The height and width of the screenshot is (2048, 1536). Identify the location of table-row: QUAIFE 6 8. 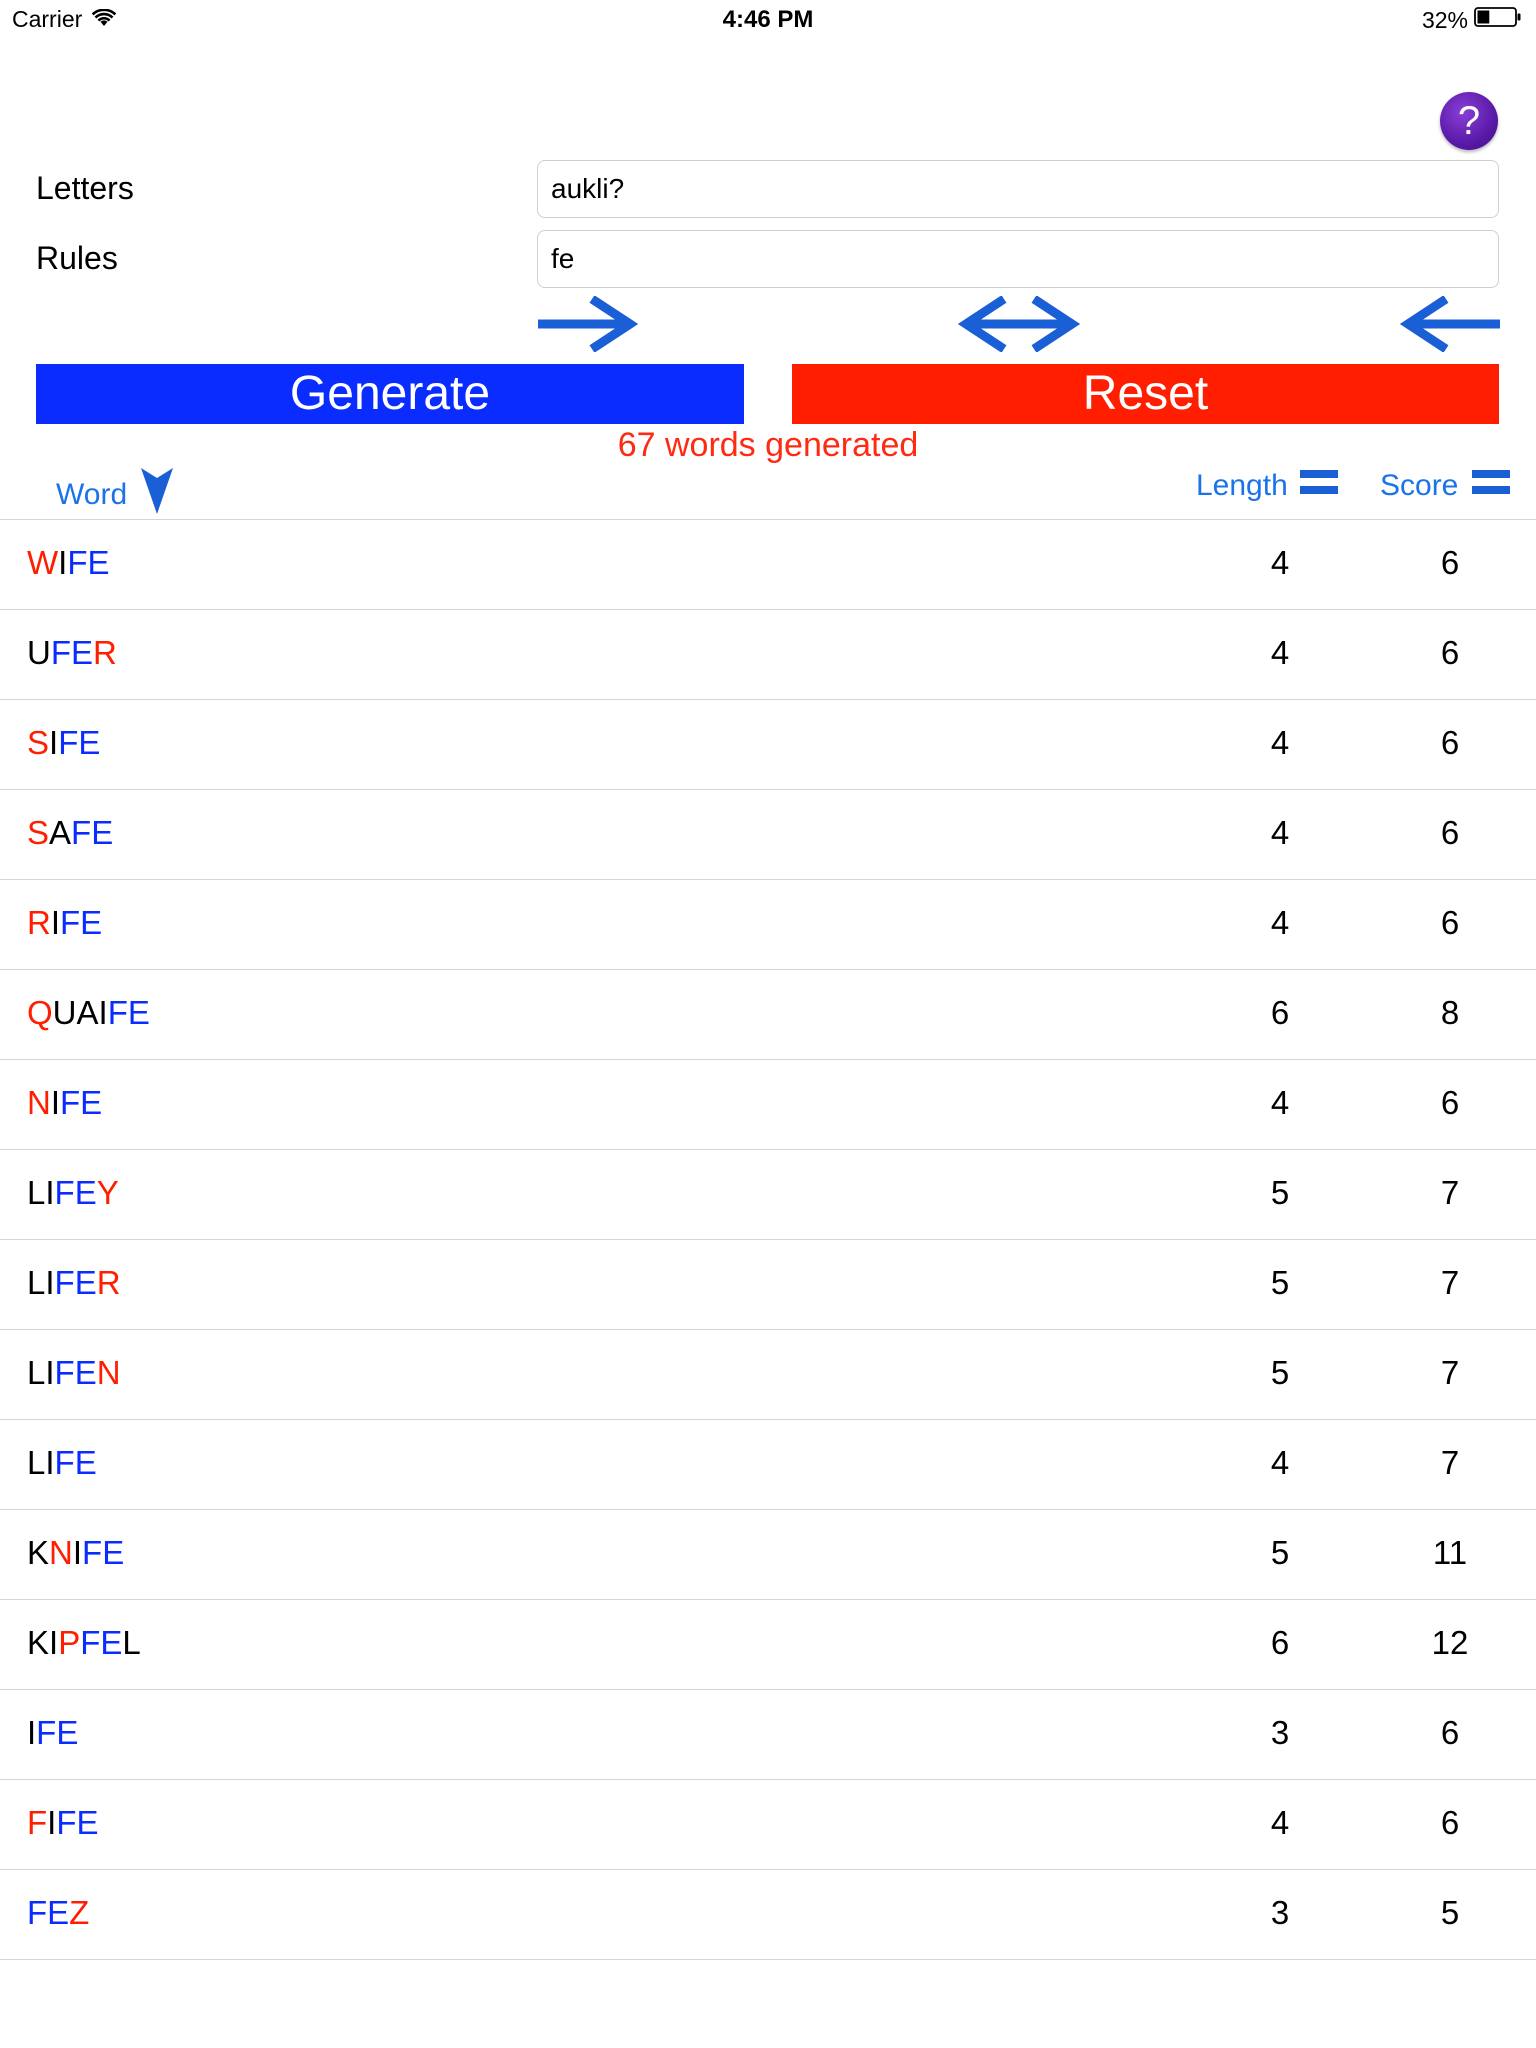
(768, 1015).